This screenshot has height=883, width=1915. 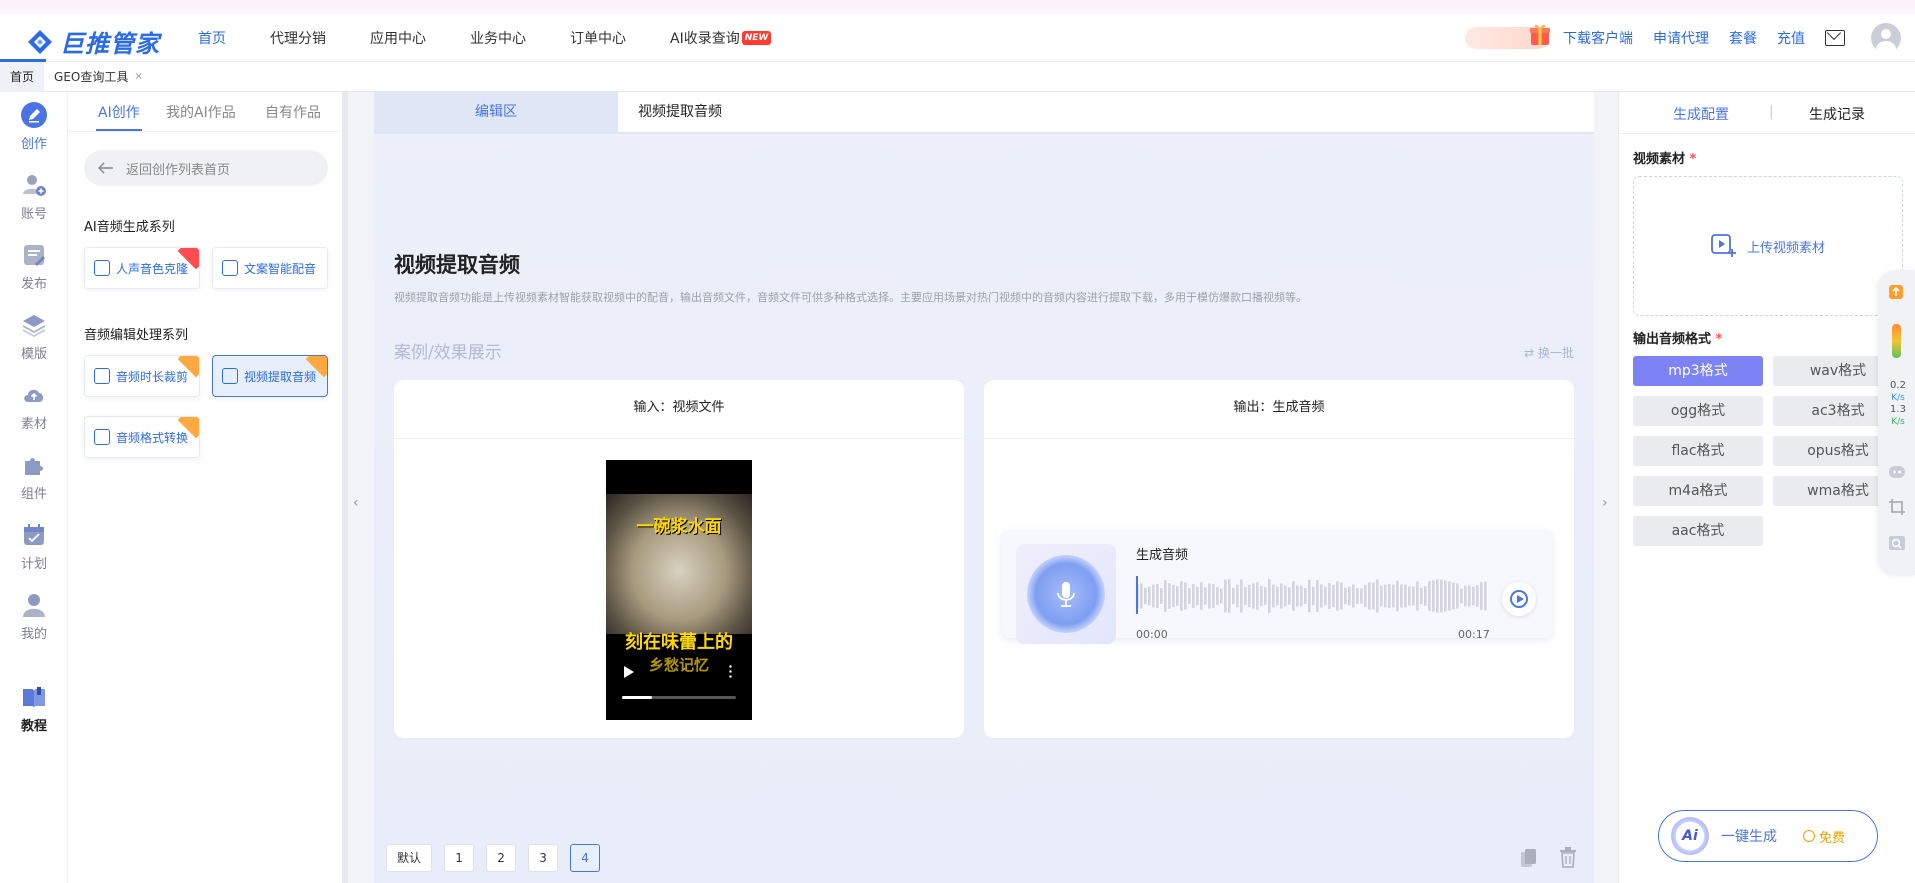 I want to click on video-progress-bar, so click(x=679, y=697).